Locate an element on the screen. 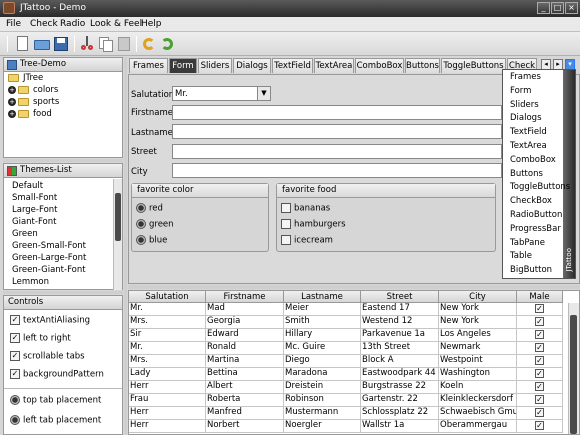  table-cell: Dreistein is located at coordinates (322, 387).